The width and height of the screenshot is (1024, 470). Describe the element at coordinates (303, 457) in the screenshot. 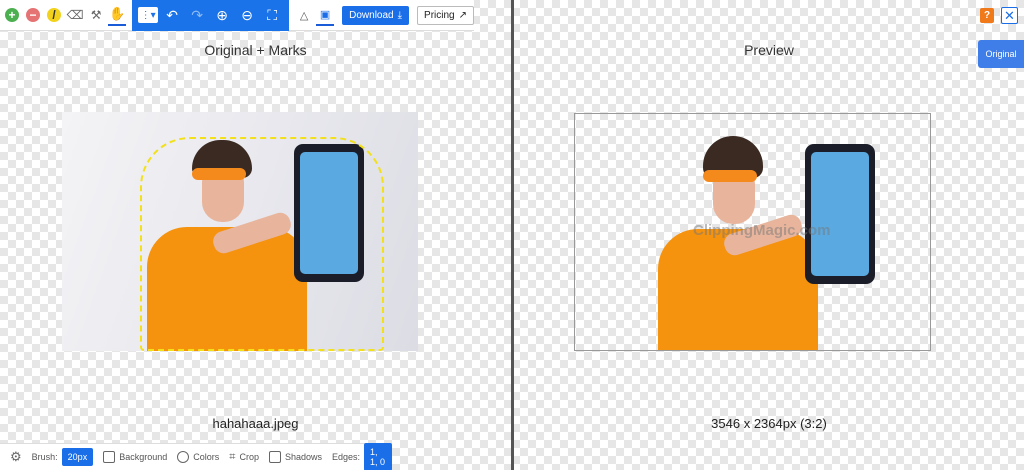

I see `shadows-label: Shadows` at that location.